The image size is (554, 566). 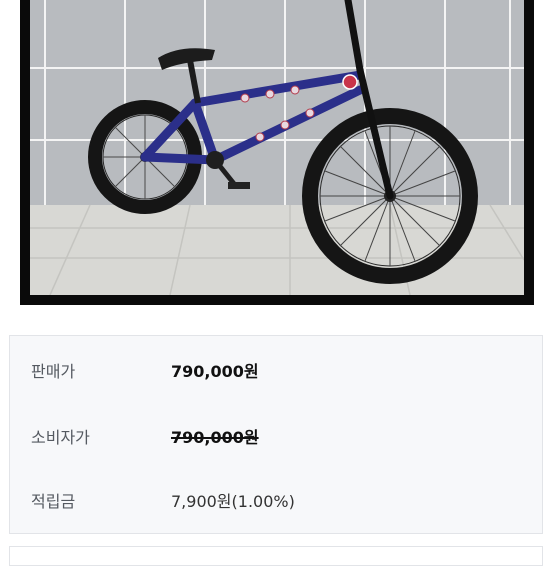 What do you see at coordinates (276, 556) in the screenshot?
I see `next-section-box` at bounding box center [276, 556].